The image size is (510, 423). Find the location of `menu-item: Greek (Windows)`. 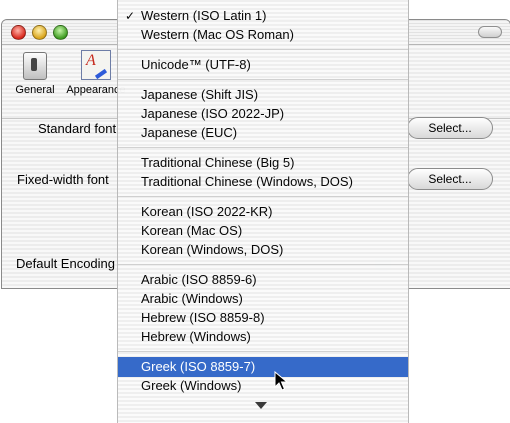

menu-item: Greek (Windows) is located at coordinates (263, 386).